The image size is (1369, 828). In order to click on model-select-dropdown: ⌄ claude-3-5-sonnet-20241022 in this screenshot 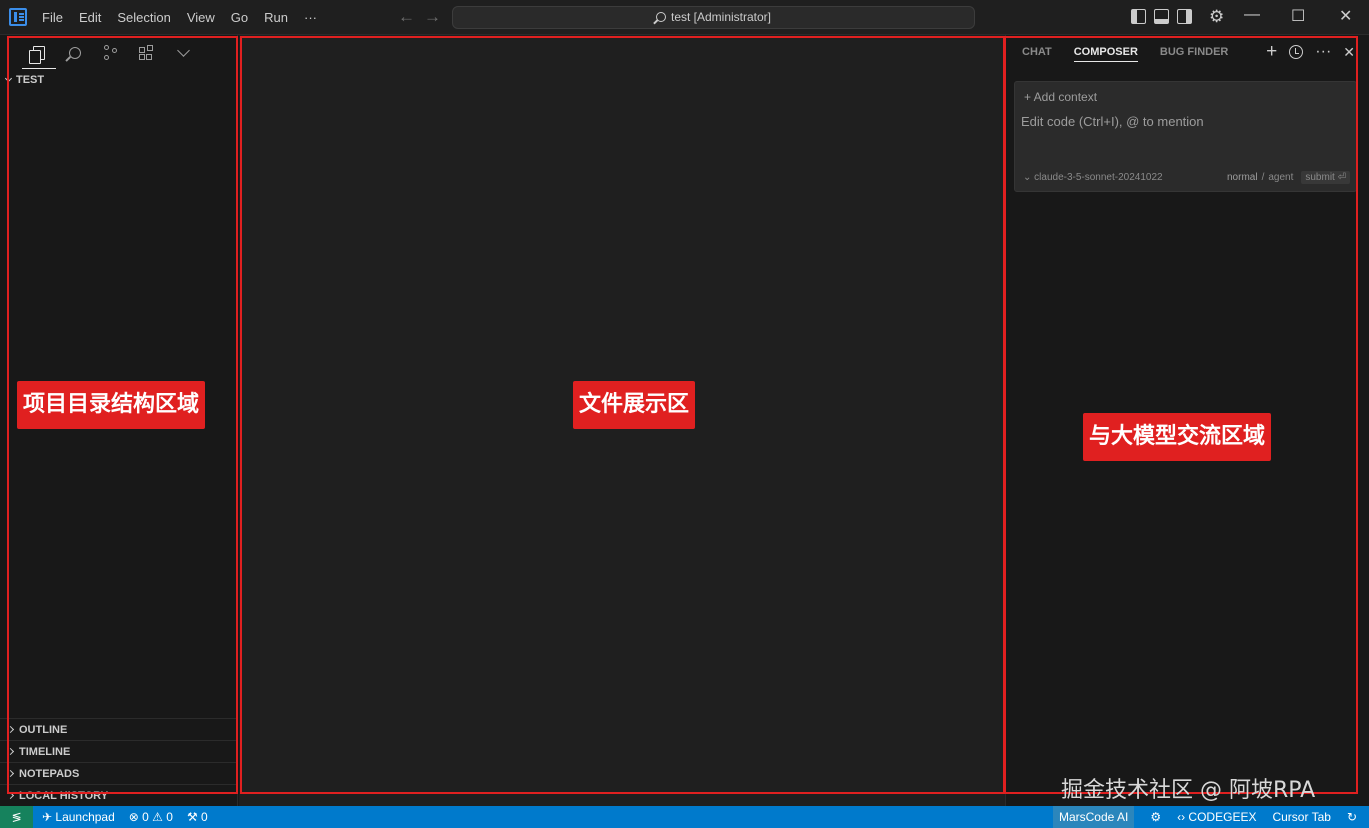, I will do `click(1093, 177)`.